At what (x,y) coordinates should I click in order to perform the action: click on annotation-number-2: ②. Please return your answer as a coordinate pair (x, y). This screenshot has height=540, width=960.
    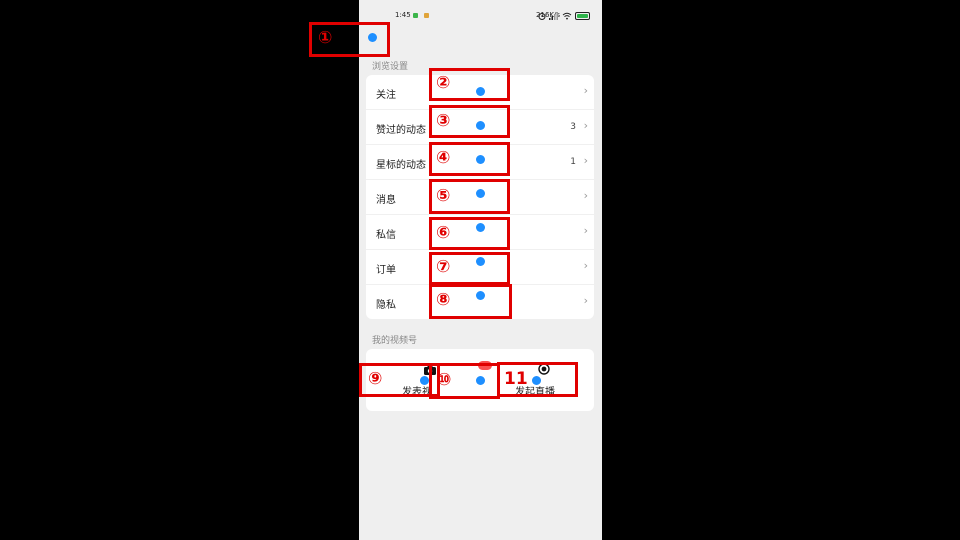
    Looking at the image, I should click on (443, 83).